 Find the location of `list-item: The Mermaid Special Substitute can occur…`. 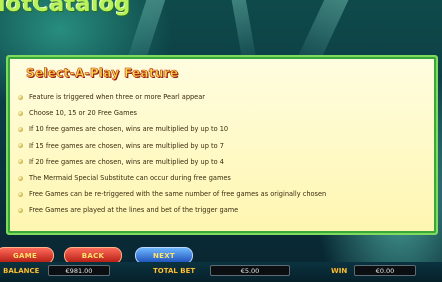

list-item: The Mermaid Special Substitute can occur… is located at coordinates (172, 178).